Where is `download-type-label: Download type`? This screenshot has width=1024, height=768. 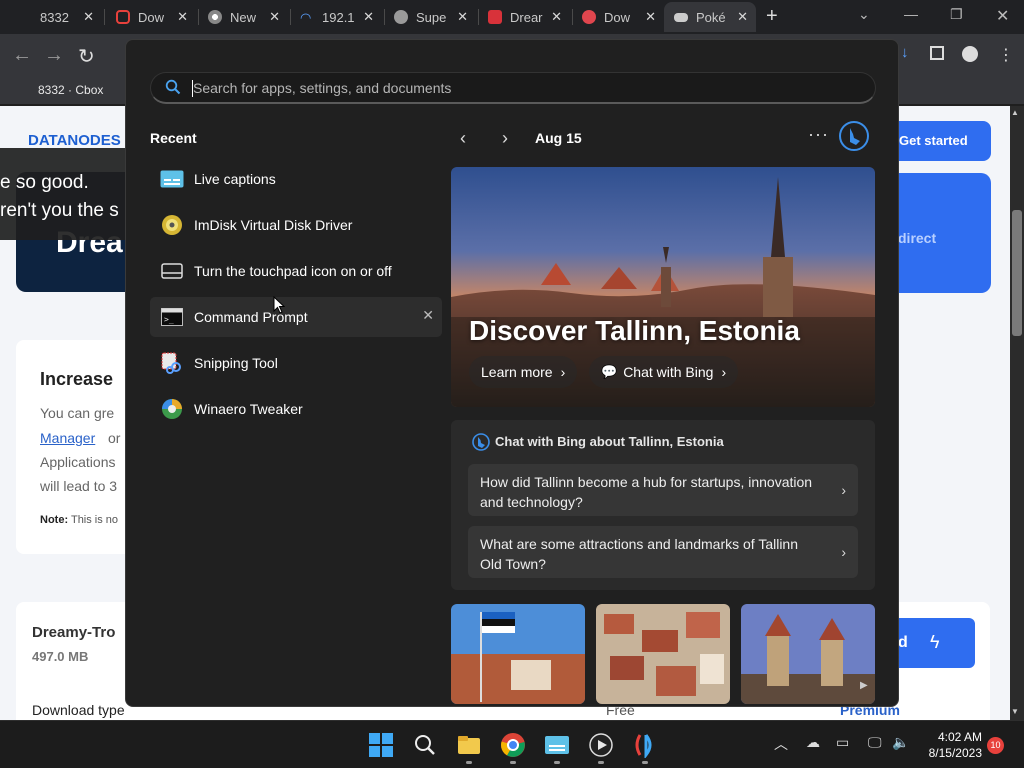
download-type-label: Download type is located at coordinates (78, 710).